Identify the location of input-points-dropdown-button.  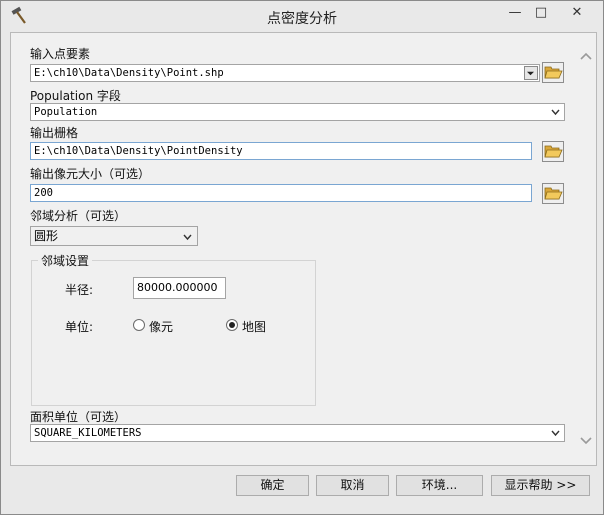
(531, 73).